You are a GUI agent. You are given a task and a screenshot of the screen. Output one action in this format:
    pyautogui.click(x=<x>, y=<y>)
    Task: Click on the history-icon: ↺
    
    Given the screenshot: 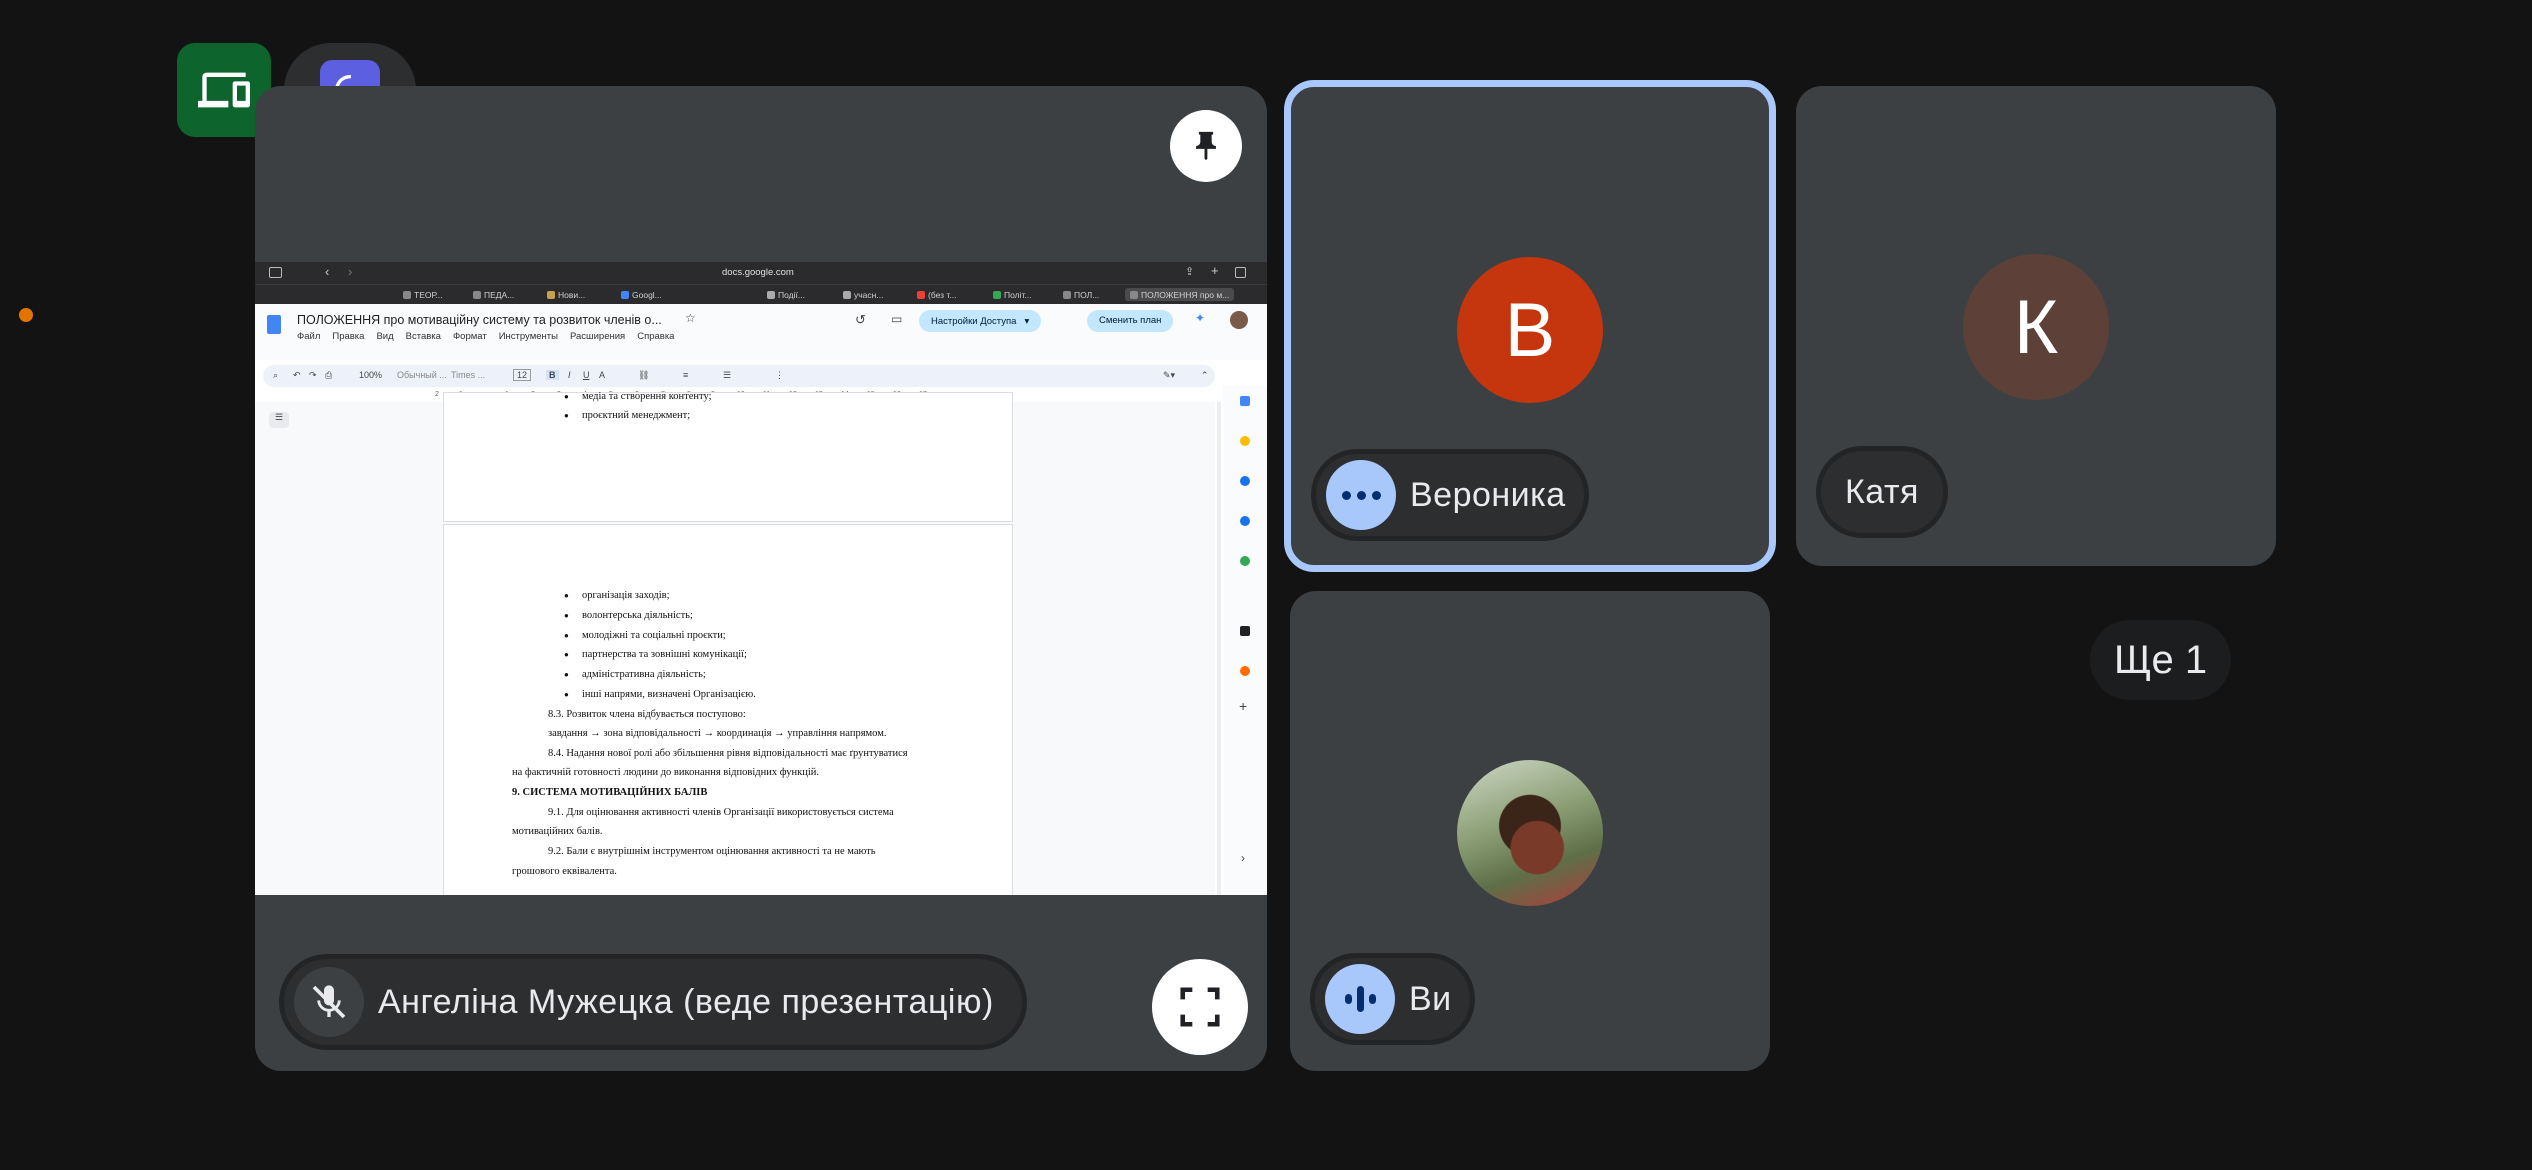 What is the action you would take?
    pyautogui.click(x=860, y=320)
    